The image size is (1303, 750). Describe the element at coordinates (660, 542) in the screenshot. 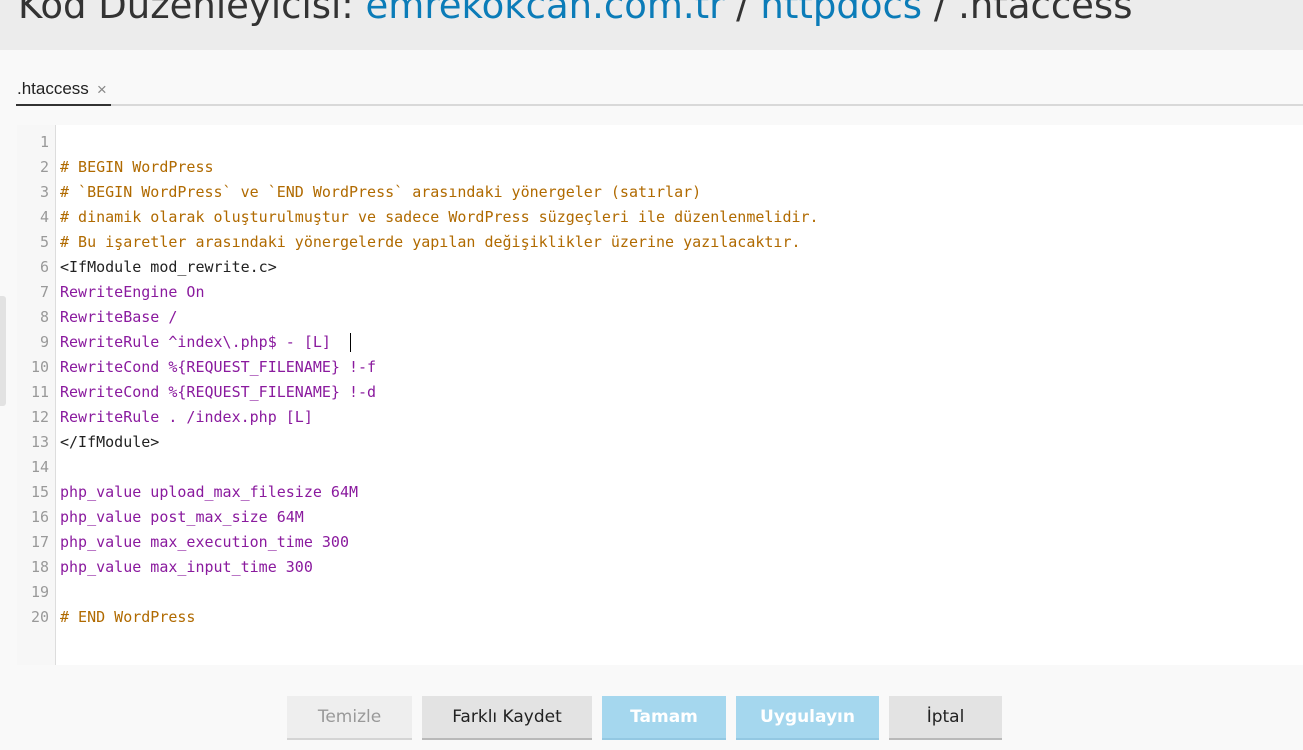

I see `code-line: 17 php_value max_execution_time 300` at that location.